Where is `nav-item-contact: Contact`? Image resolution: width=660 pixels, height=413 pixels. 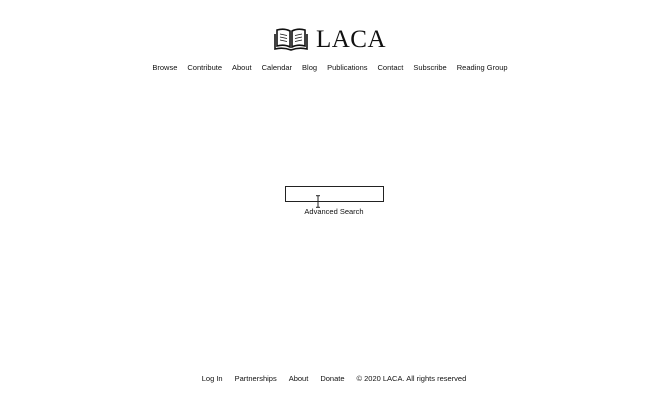 nav-item-contact: Contact is located at coordinates (391, 68).